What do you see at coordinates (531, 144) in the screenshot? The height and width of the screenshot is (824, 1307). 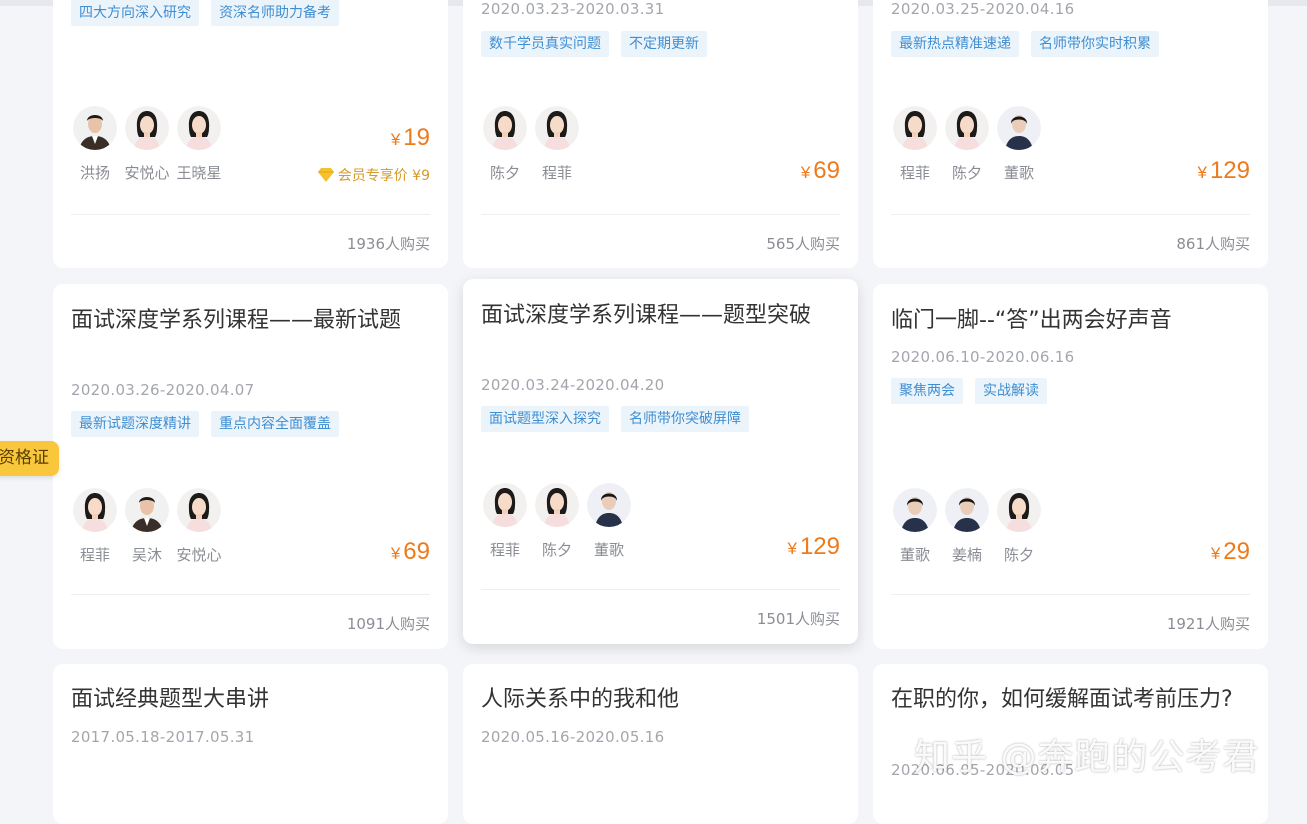 I see `teacher-list: 陈夕 程菲` at bounding box center [531, 144].